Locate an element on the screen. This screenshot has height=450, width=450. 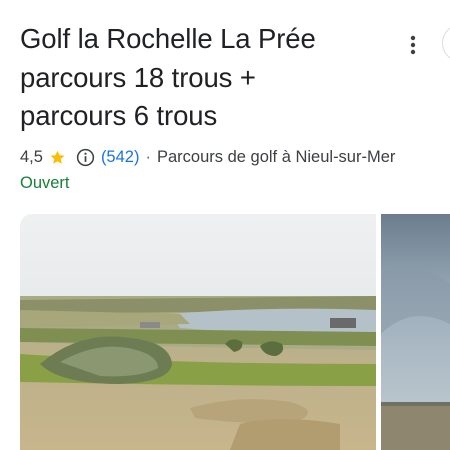
more-options-button is located at coordinates (413, 45).